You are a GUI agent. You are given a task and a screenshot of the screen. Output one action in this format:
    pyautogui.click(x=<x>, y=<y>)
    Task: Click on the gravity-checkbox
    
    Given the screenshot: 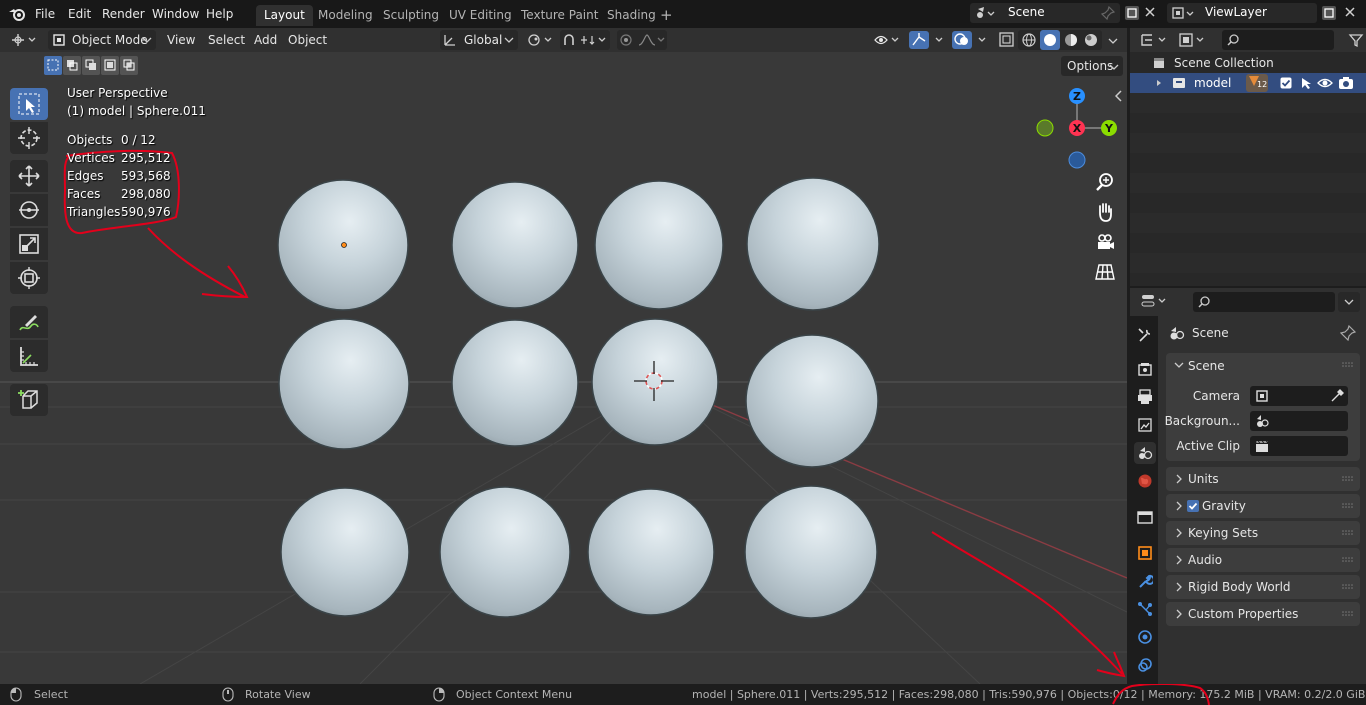 What is the action you would take?
    pyautogui.click(x=1193, y=506)
    